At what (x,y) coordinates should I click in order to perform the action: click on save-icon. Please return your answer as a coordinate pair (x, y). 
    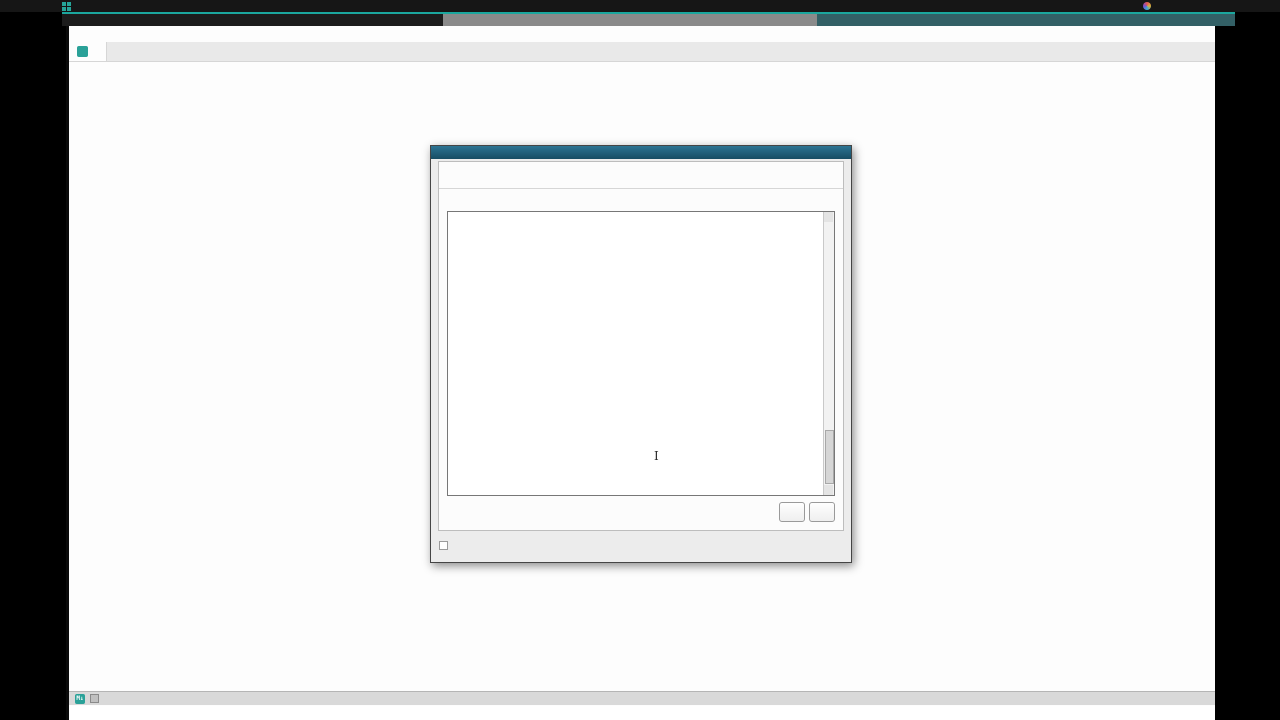
    Looking at the image, I should click on (94, 698).